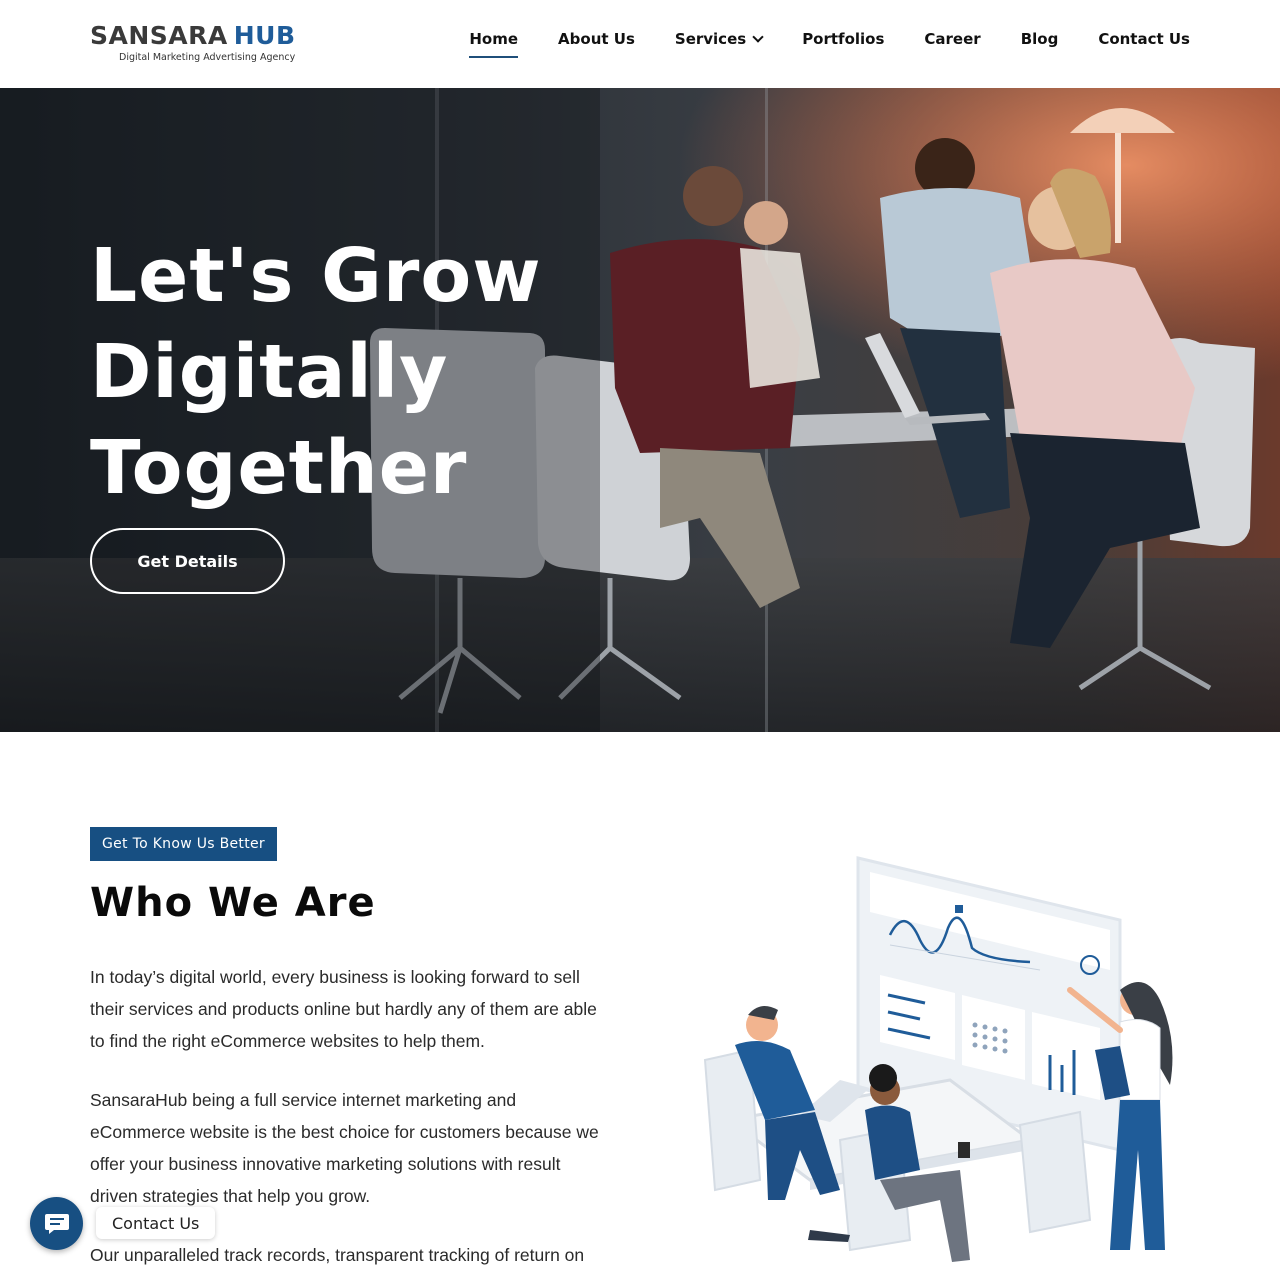 This screenshot has width=1280, height=1280. What do you see at coordinates (596, 44) in the screenshot?
I see `nav-about-us: About Us` at bounding box center [596, 44].